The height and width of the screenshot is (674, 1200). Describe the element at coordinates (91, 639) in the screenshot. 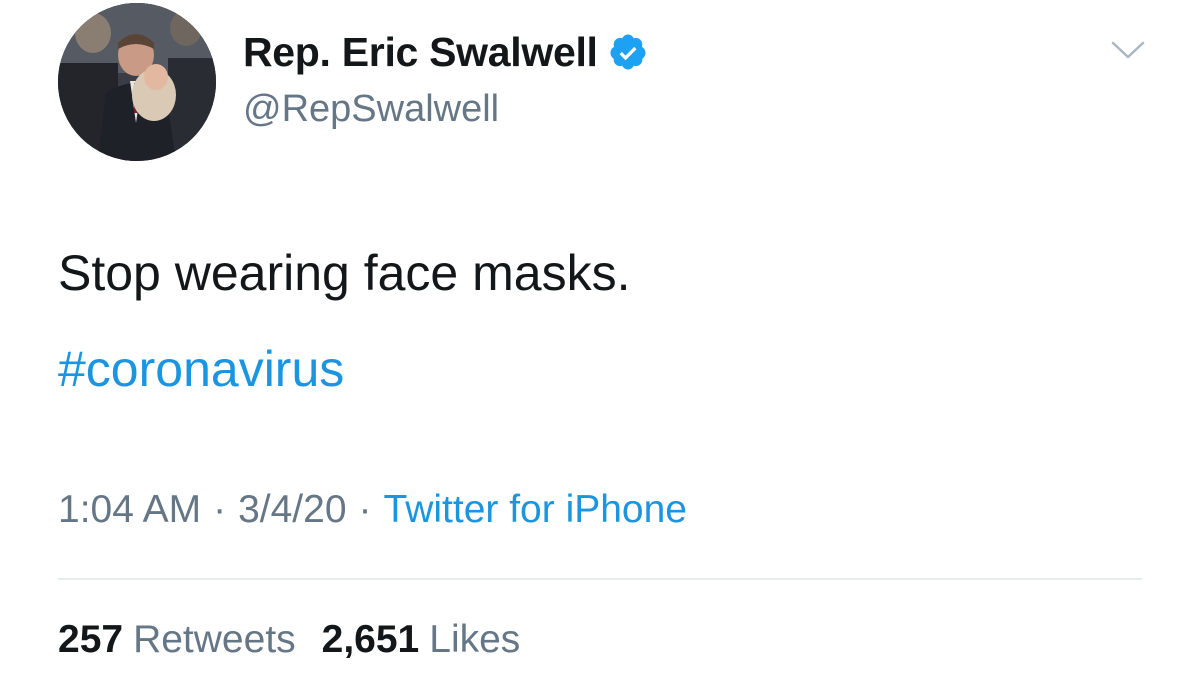

I see `retweets-count: 257` at that location.